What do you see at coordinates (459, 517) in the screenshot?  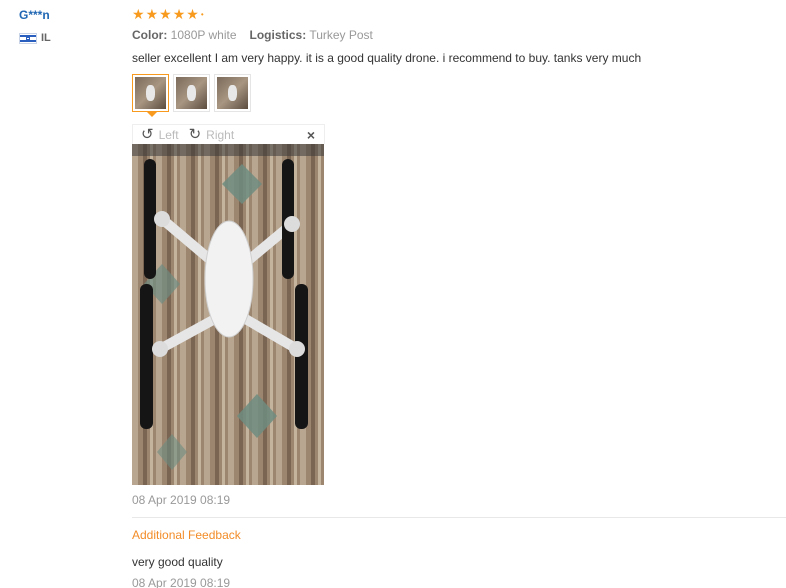 I see `divider` at bounding box center [459, 517].